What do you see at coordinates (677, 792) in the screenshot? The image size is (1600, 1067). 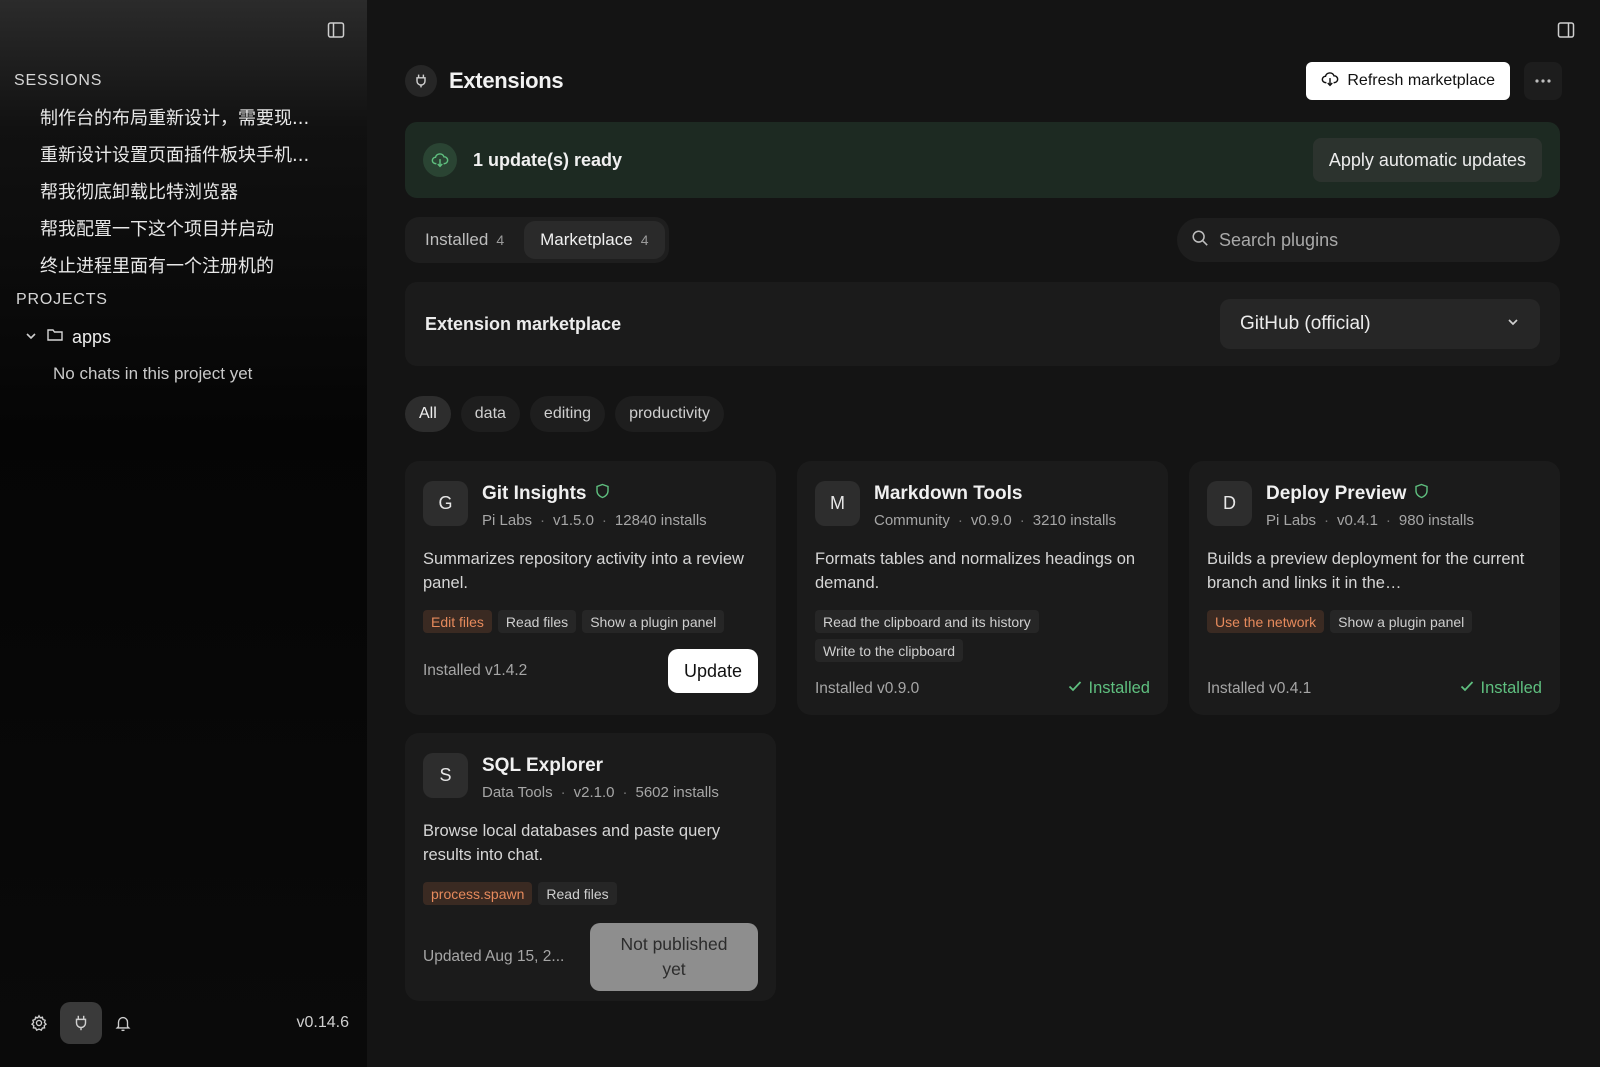 I see `plugin-installs: 5602 installs` at bounding box center [677, 792].